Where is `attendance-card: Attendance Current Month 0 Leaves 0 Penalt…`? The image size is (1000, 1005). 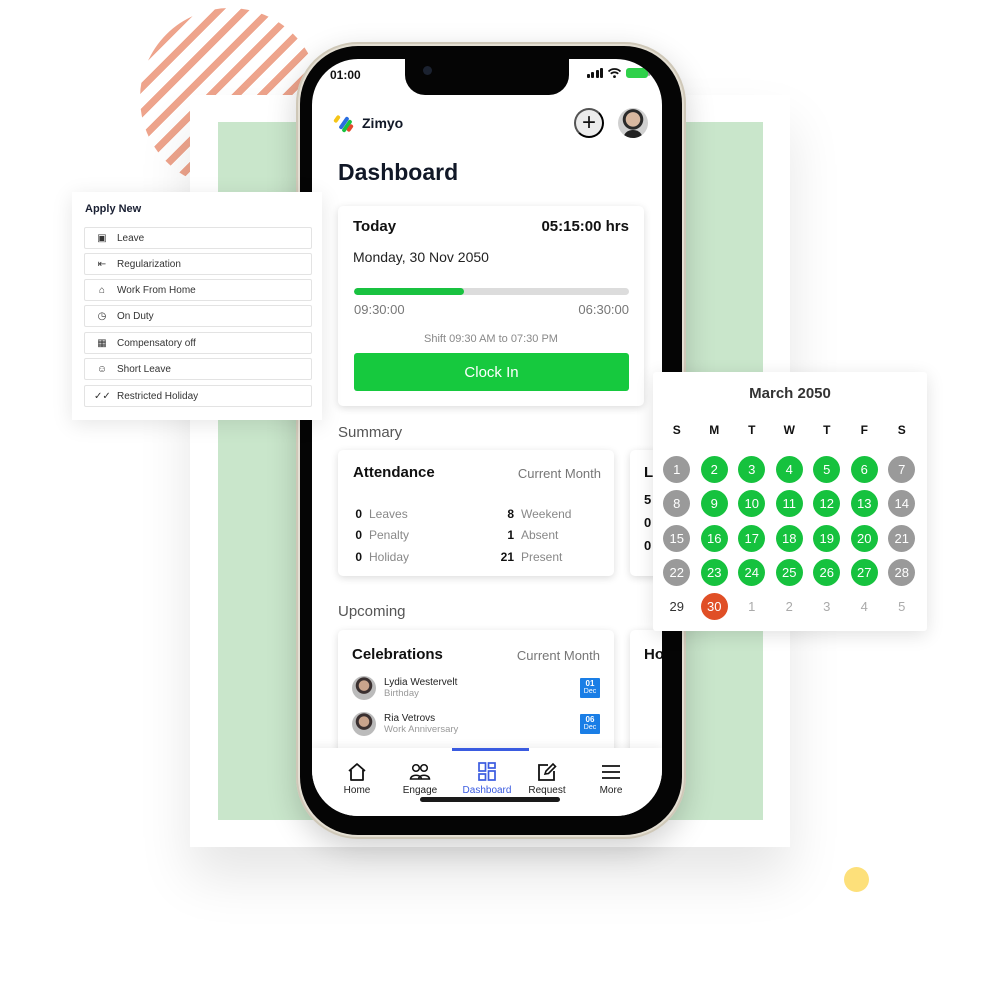
attendance-card: Attendance Current Month 0 Leaves 0 Penalt… is located at coordinates (476, 513).